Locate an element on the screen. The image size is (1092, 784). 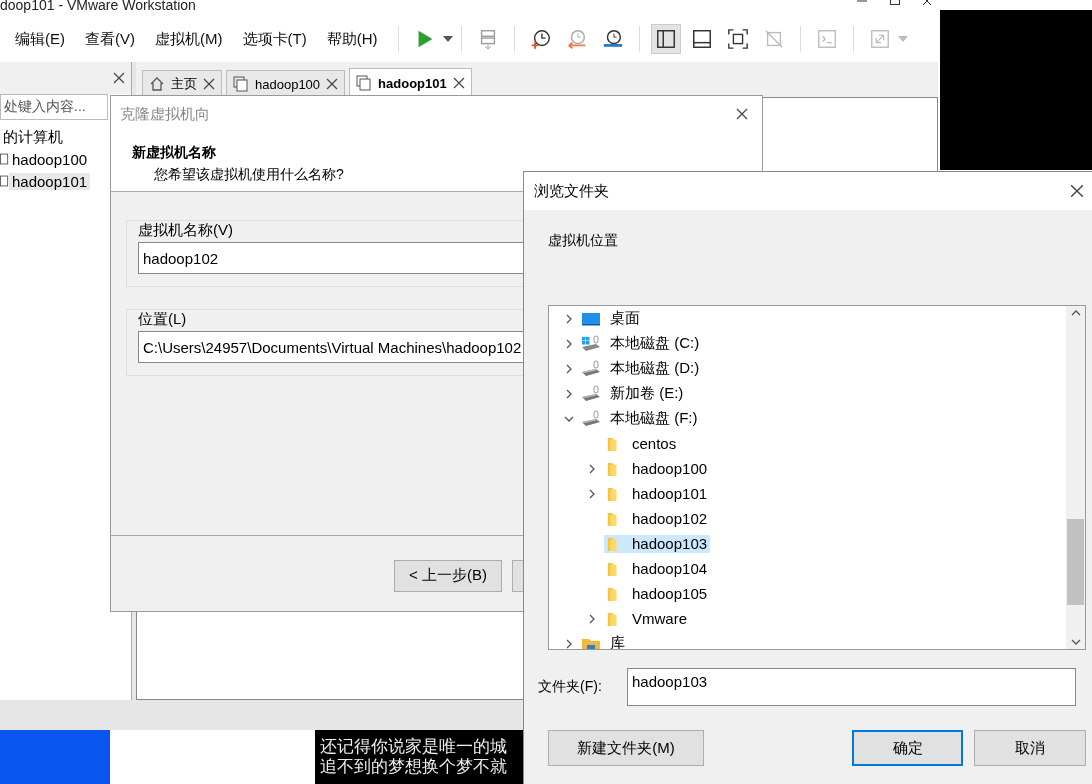
tree-item: 的计算机 is located at coordinates (33, 137).